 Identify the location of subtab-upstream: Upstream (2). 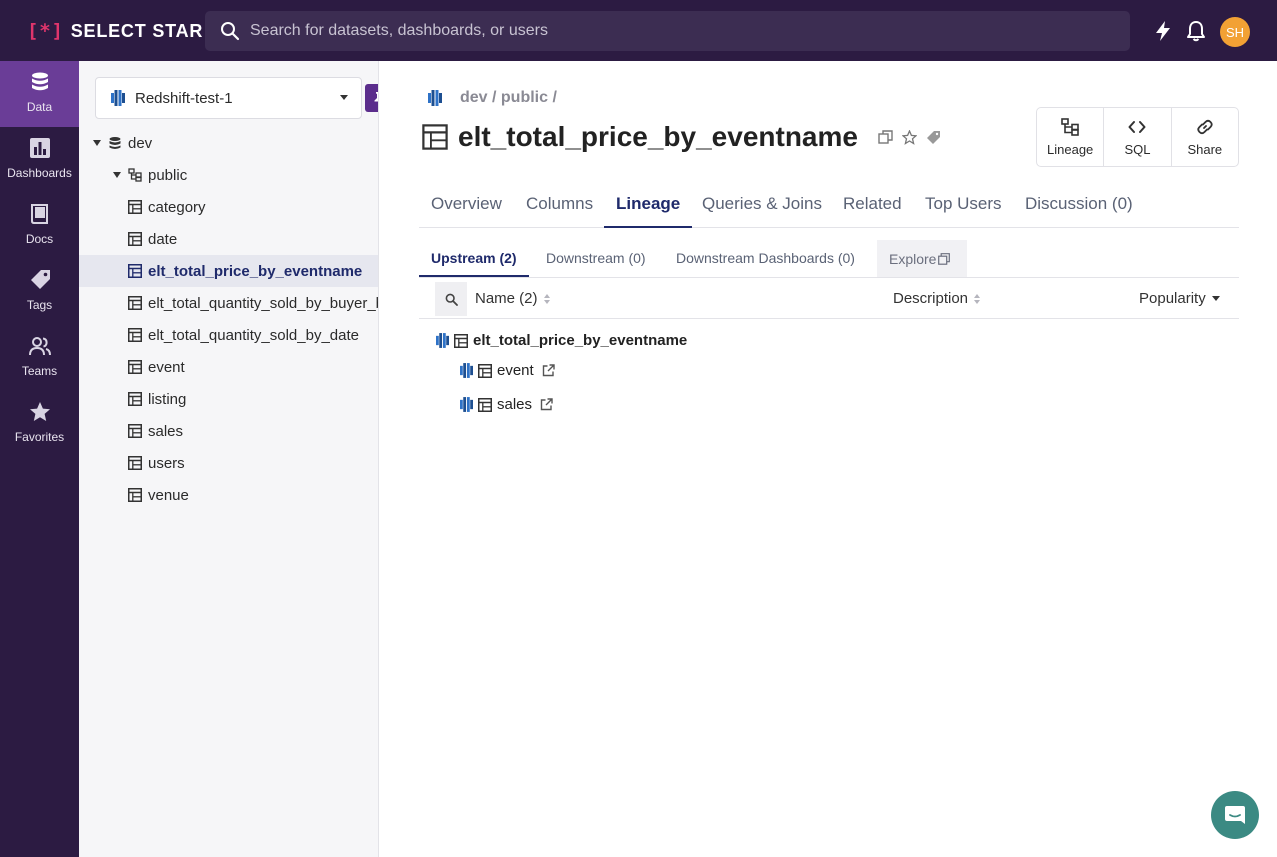
(474, 258).